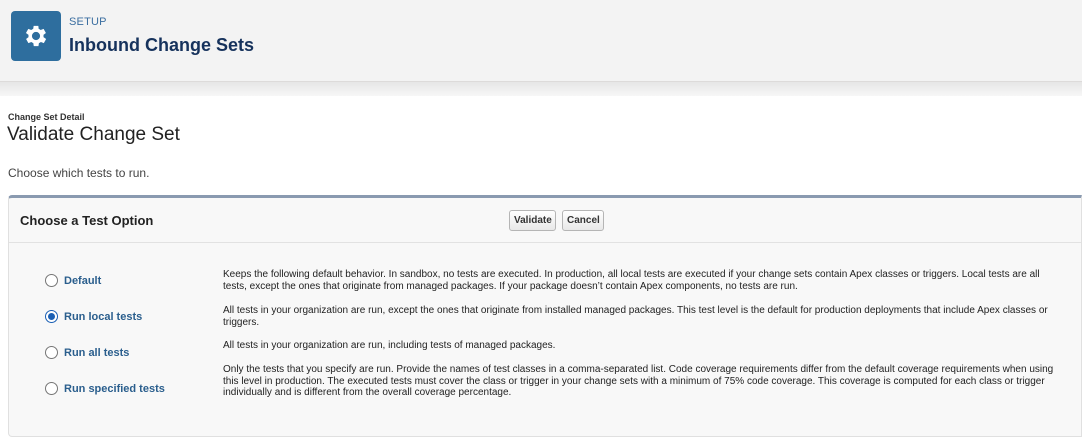 The width and height of the screenshot is (1082, 441). Describe the element at coordinates (114, 389) in the screenshot. I see `option-label: Run specified tests` at that location.